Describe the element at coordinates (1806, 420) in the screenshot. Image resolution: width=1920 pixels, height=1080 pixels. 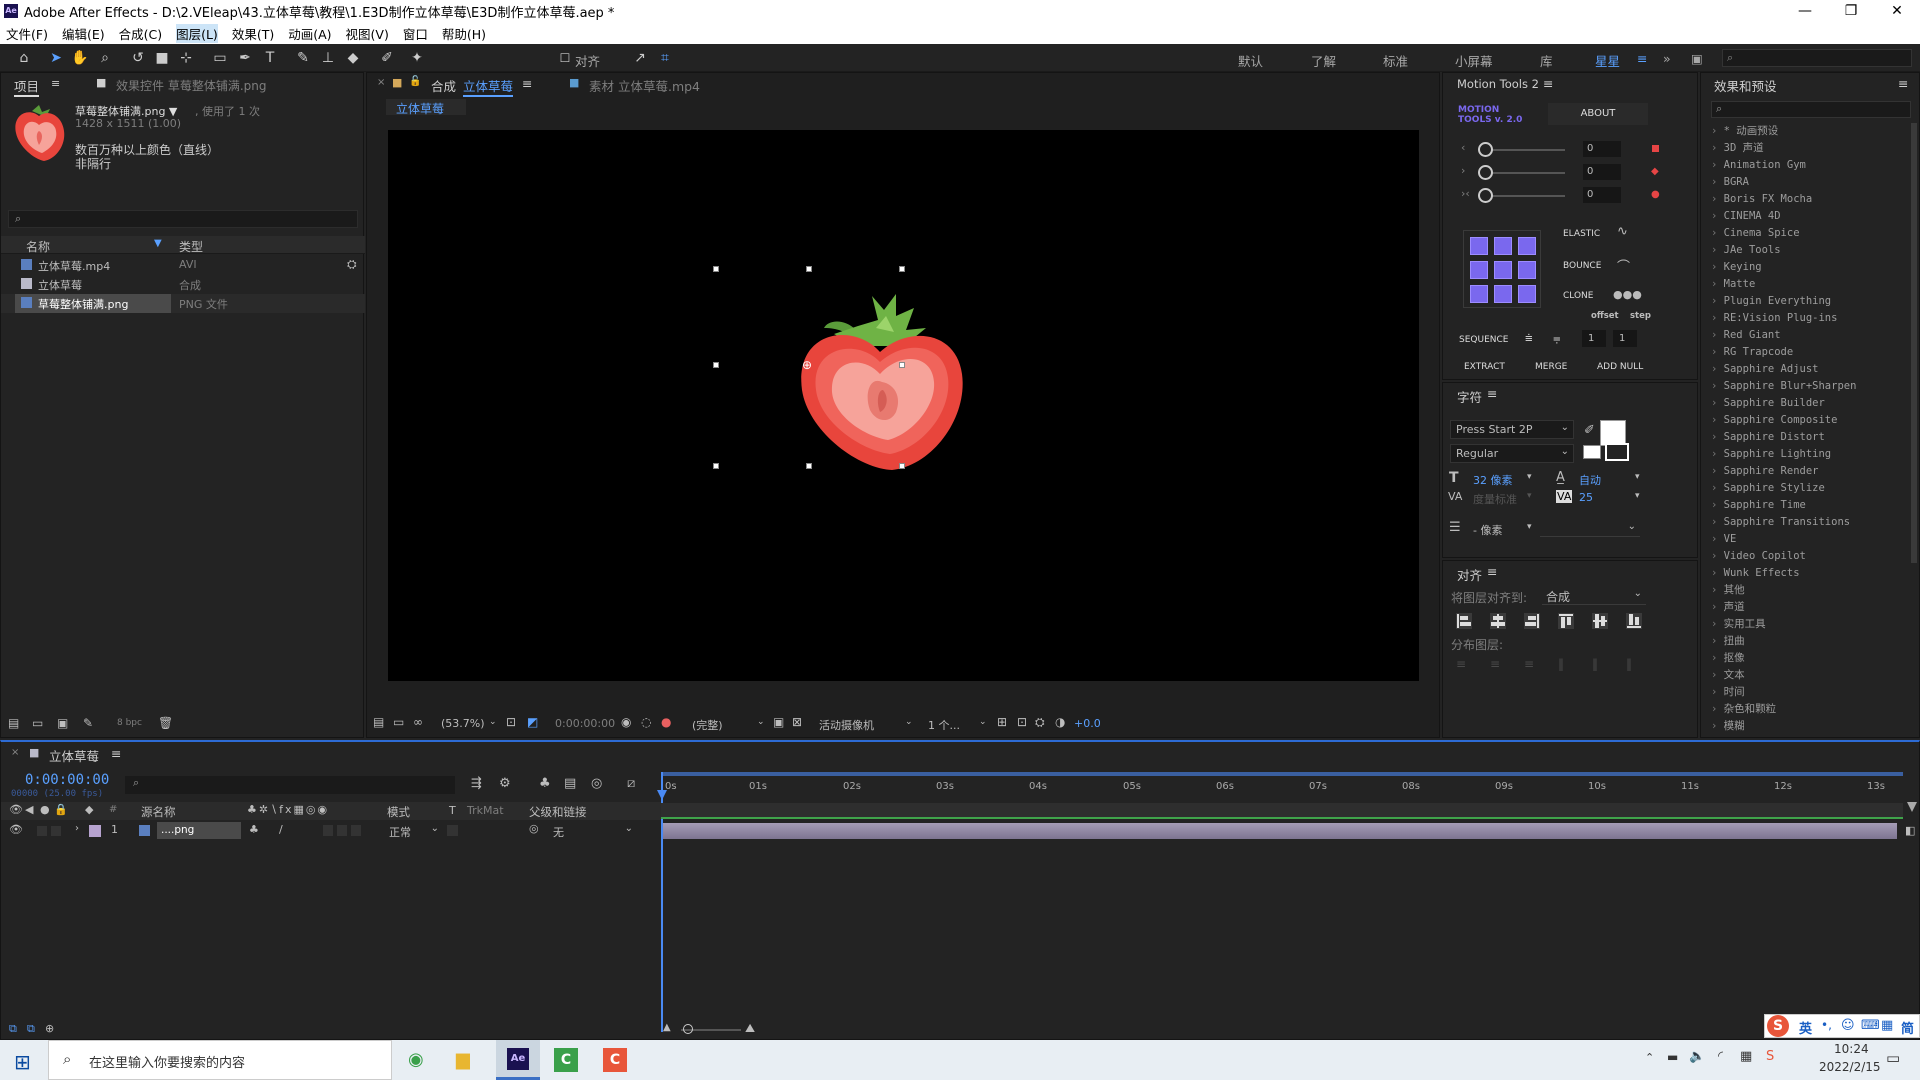
I see `list-item: Sapphire Composite` at that location.